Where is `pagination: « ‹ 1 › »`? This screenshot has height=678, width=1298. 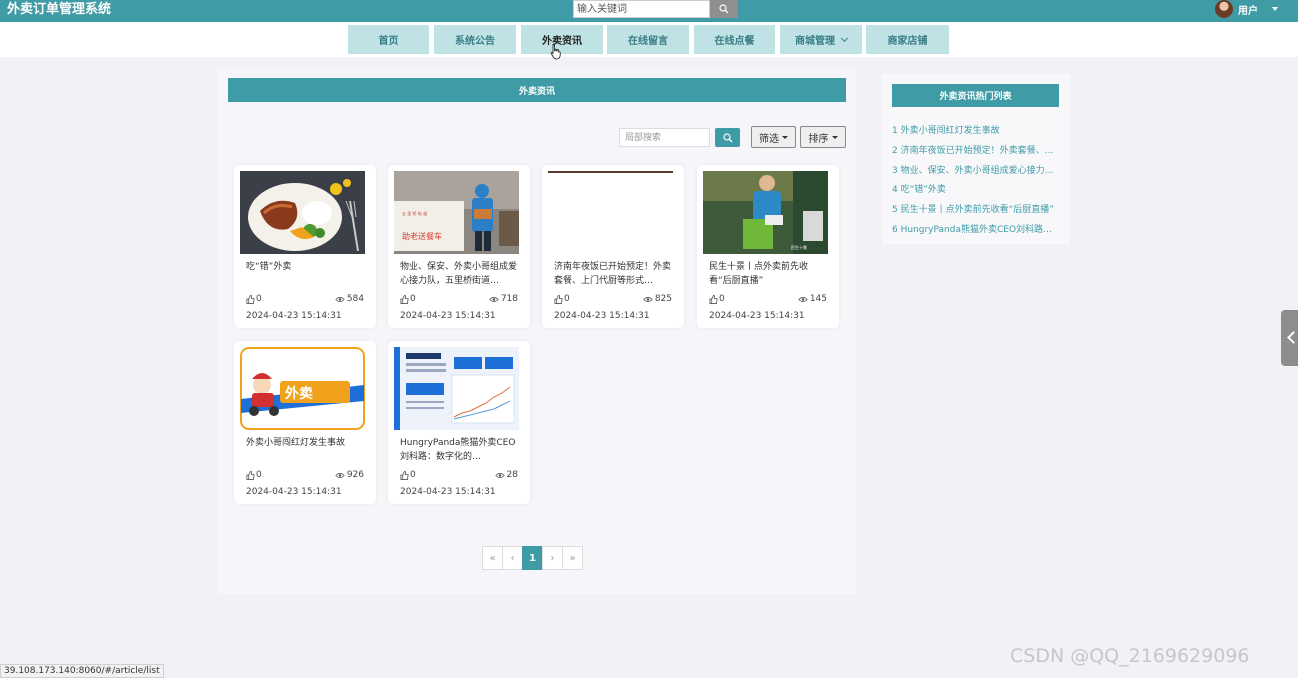
pagination: « ‹ 1 › » is located at coordinates (532, 558).